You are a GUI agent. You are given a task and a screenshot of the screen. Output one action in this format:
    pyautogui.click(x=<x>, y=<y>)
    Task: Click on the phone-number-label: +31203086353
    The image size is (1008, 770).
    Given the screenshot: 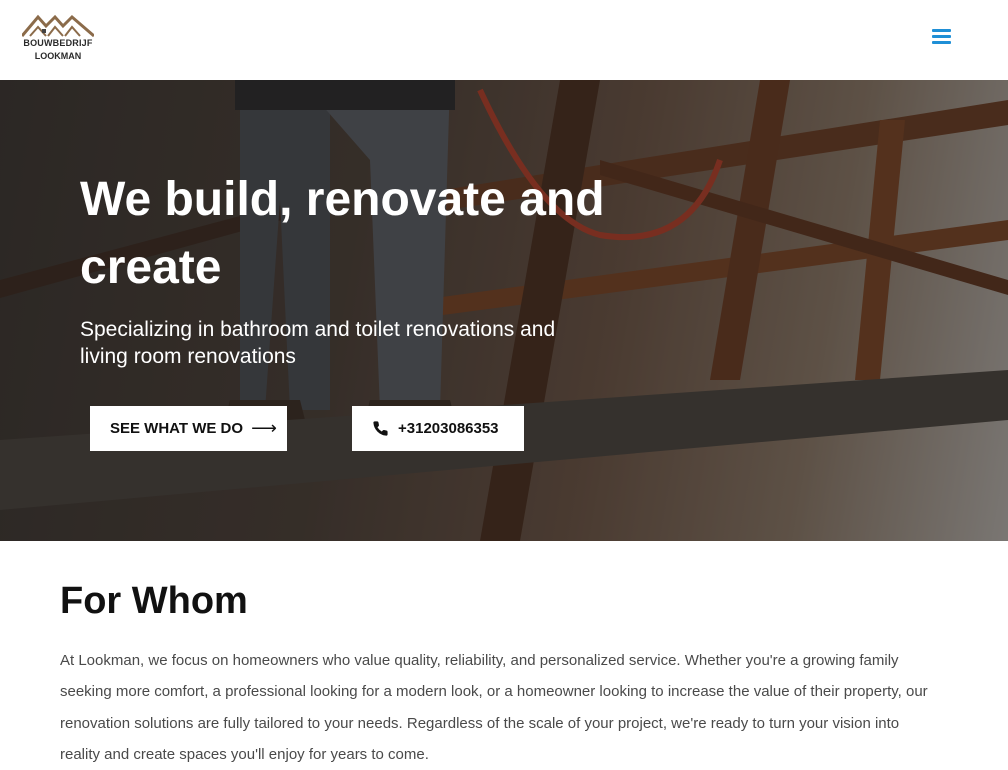 What is the action you would take?
    pyautogui.click(x=448, y=428)
    